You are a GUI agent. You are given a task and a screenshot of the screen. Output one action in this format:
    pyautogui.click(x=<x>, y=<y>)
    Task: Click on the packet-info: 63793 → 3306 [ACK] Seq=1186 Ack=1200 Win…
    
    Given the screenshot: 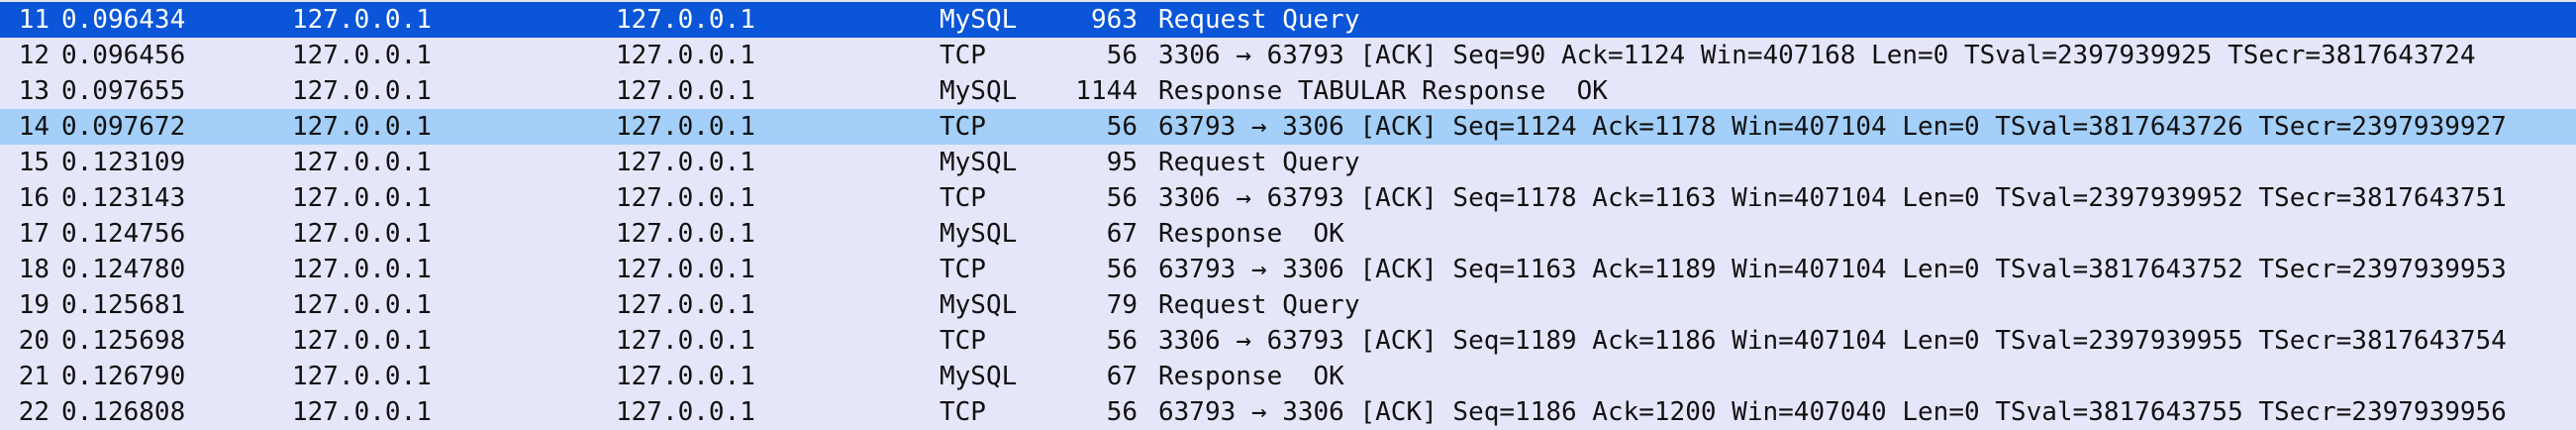 What is the action you would take?
    pyautogui.click(x=1832, y=412)
    